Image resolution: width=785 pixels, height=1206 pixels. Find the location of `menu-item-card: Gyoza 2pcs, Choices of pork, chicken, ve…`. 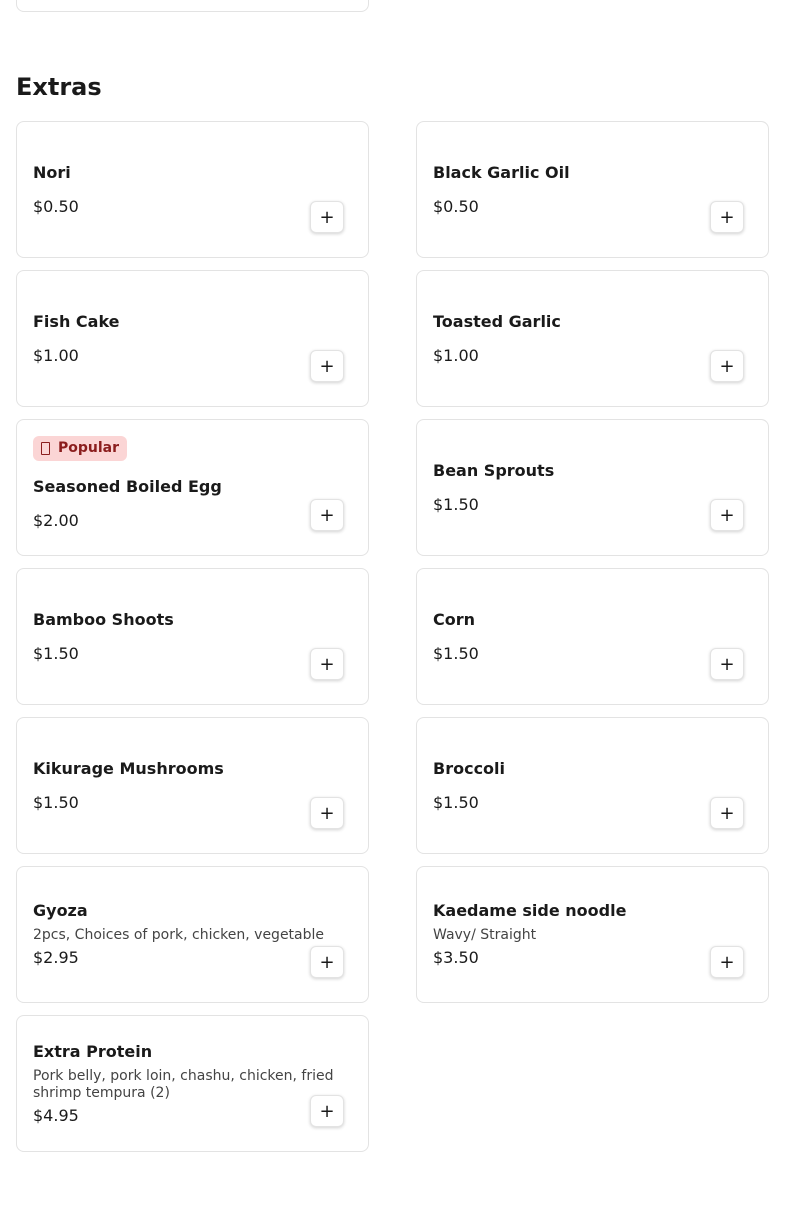

menu-item-card: Gyoza 2pcs, Choices of pork, chicken, ve… is located at coordinates (192, 934).